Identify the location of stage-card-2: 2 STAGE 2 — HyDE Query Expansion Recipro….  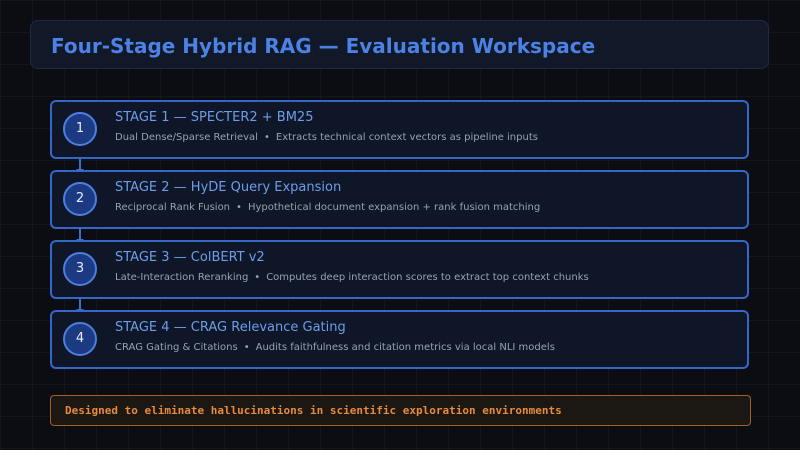
(399, 199).